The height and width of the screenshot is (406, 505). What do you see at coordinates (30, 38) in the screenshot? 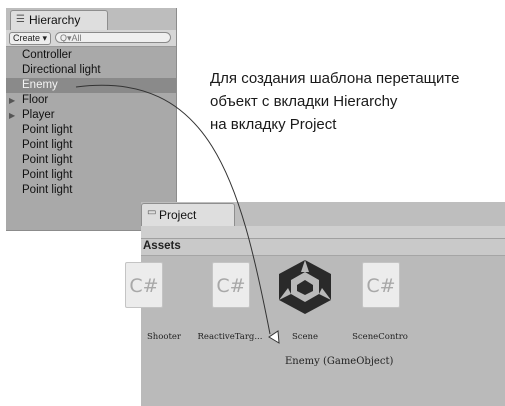
I see `create-button: Create ▾` at bounding box center [30, 38].